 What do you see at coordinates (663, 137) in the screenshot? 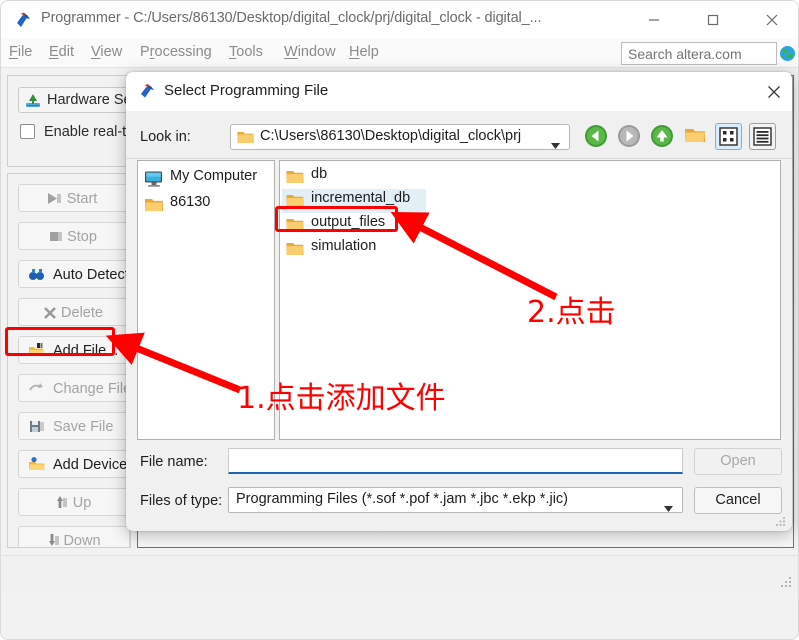
I see `up-folder-icon` at bounding box center [663, 137].